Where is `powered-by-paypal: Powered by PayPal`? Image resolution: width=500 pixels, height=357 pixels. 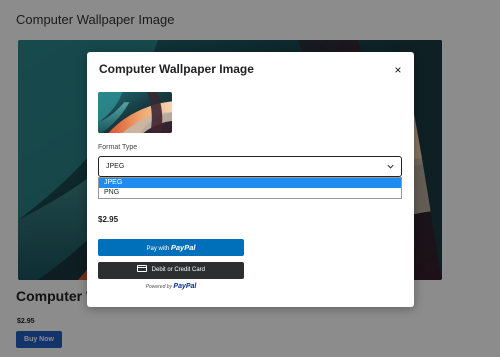 powered-by-paypal: Powered by PayPal is located at coordinates (171, 286).